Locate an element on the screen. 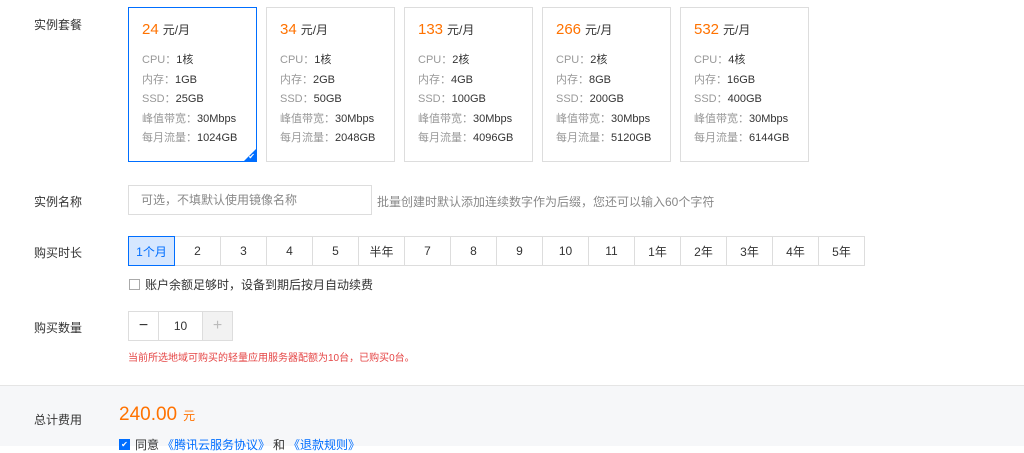  plan-price: 24 元/月 is located at coordinates (199, 31).